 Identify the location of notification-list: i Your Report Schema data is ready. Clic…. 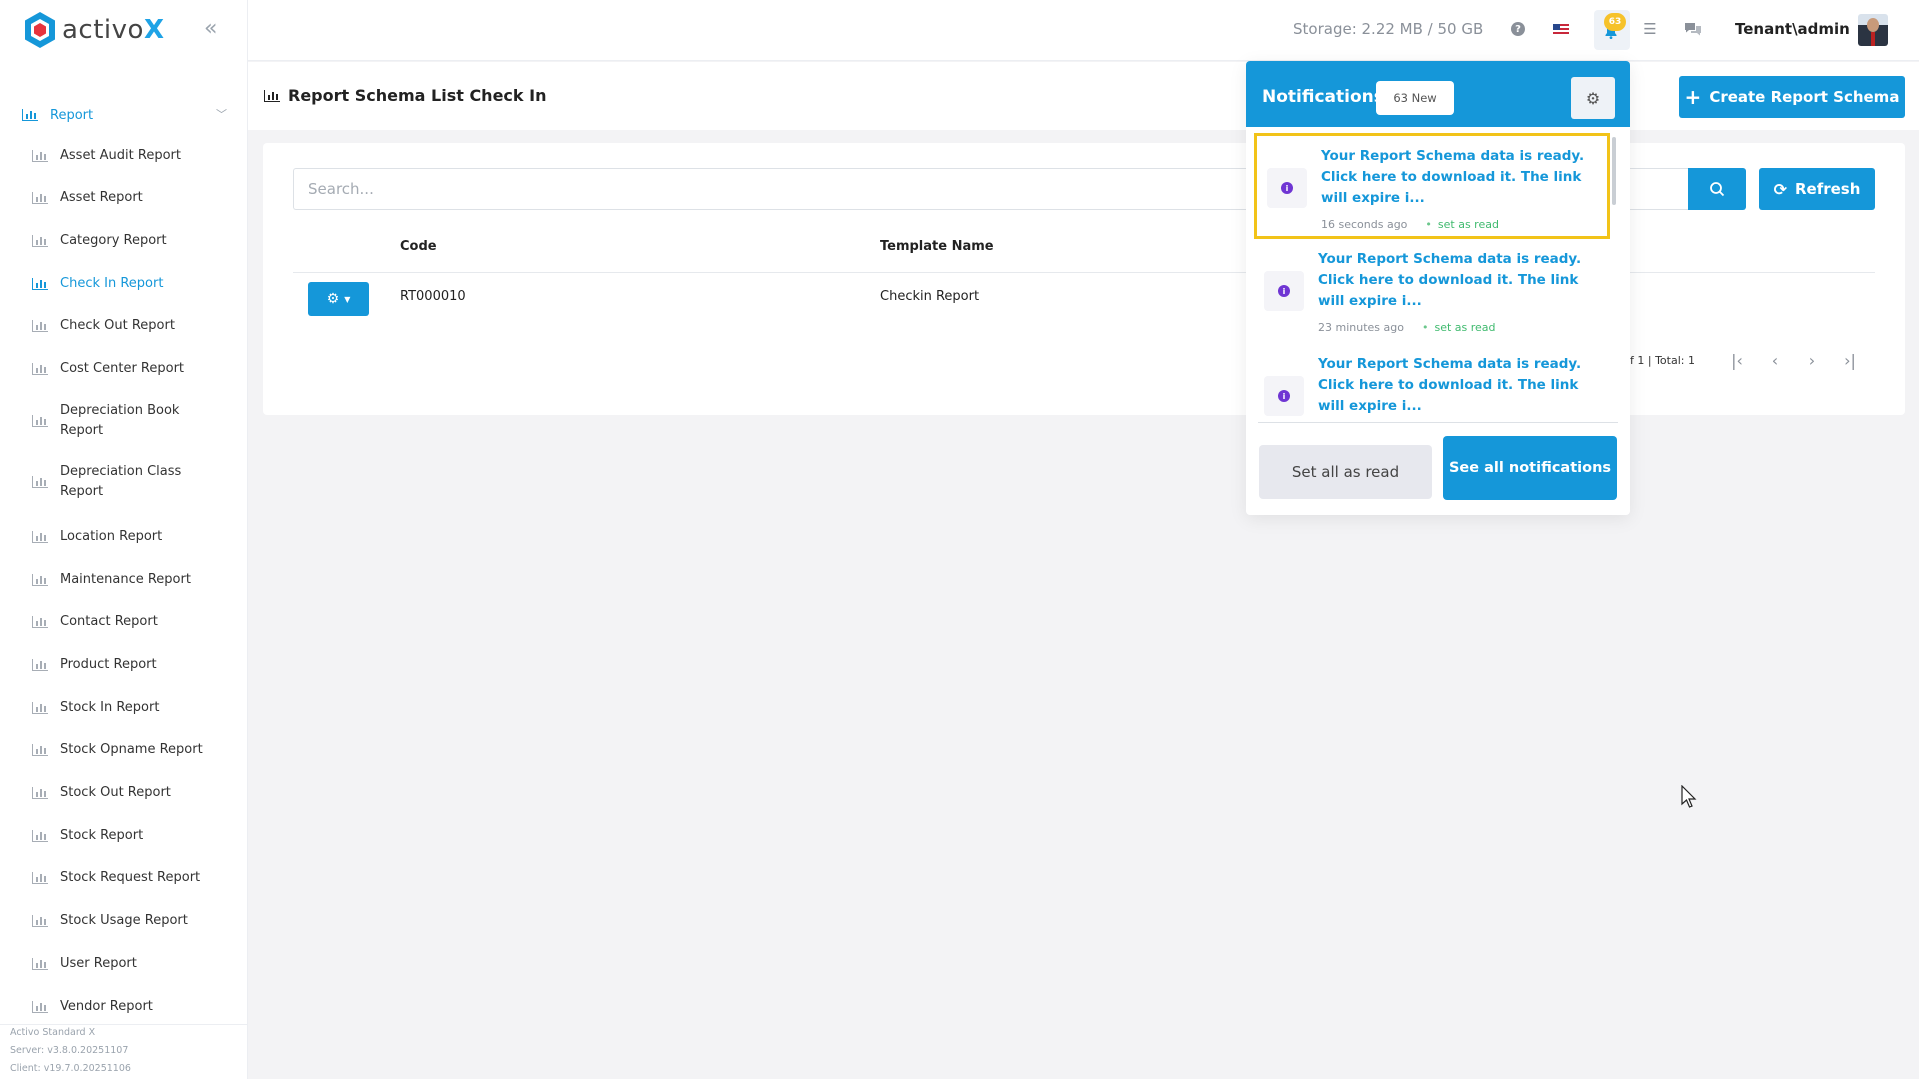
(1438, 301).